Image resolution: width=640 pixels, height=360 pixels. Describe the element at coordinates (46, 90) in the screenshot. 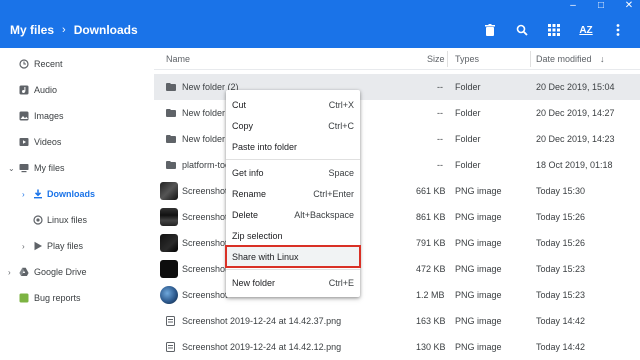

I see `sidebar-item-label: Audio` at that location.